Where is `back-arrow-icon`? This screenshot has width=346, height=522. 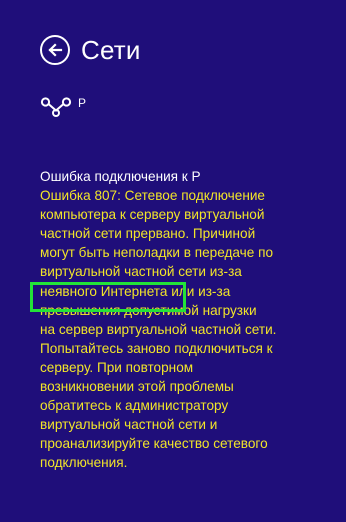
back-arrow-icon is located at coordinates (55, 50).